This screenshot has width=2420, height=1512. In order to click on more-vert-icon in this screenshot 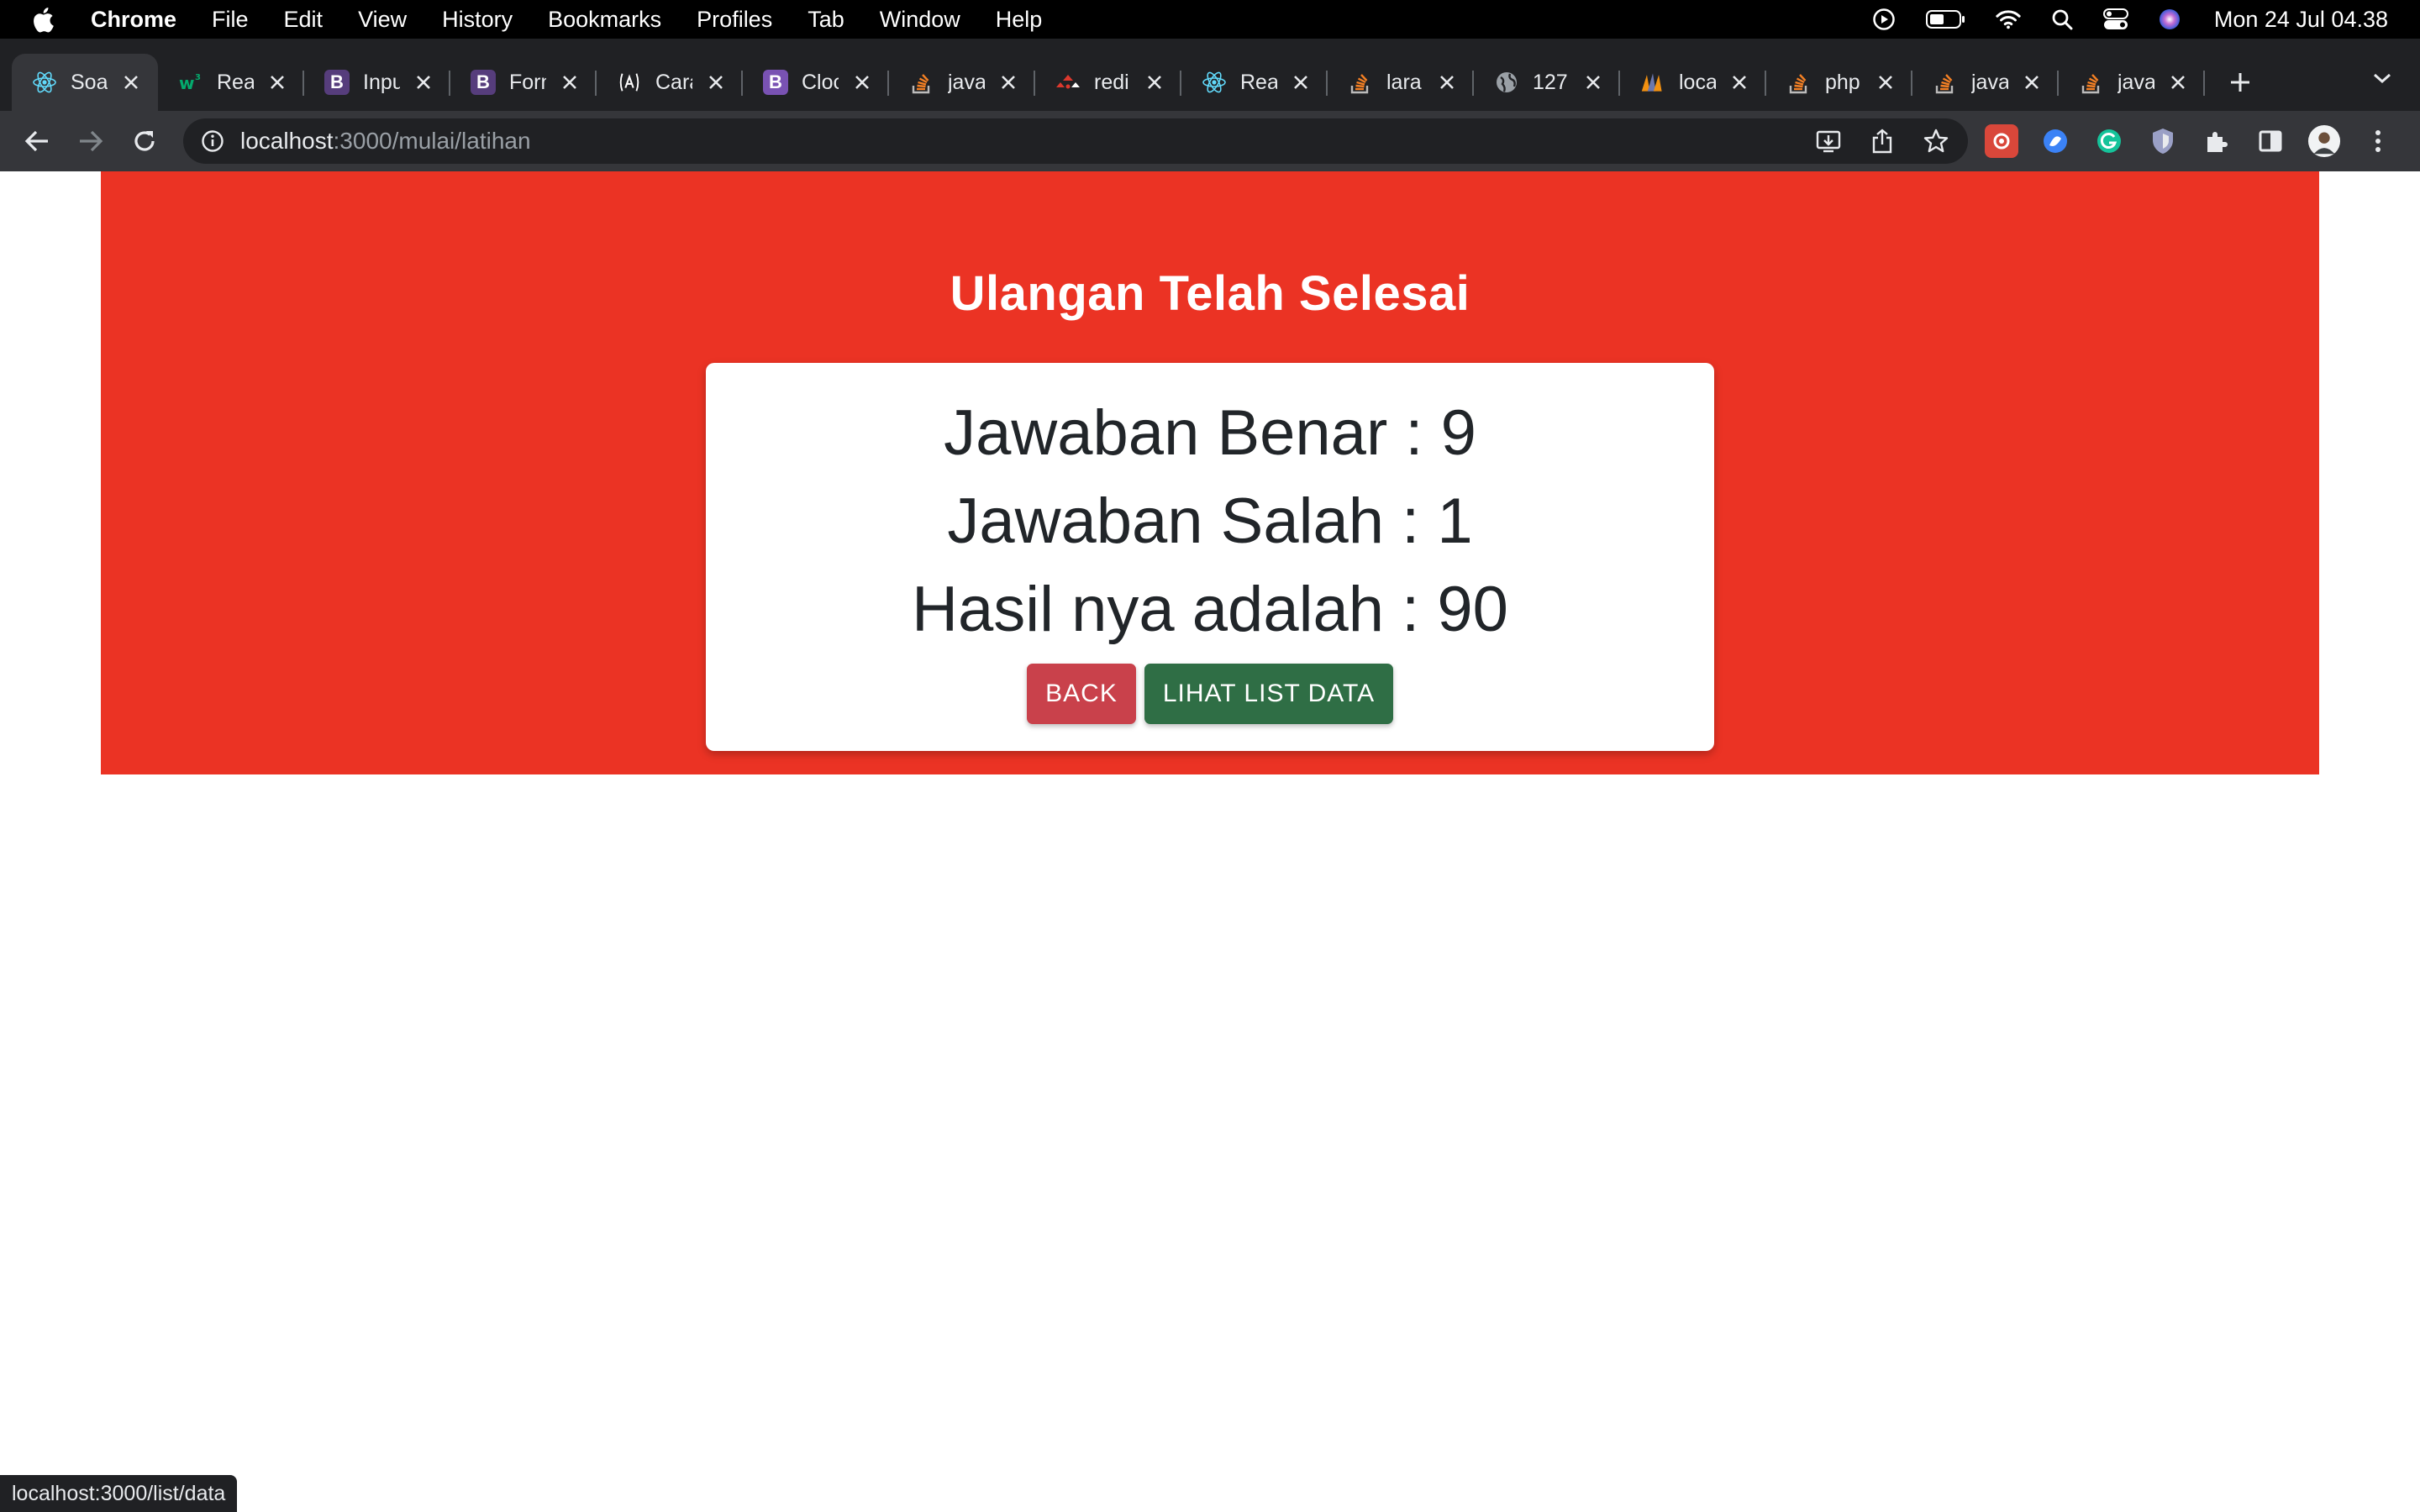, I will do `click(2378, 141)`.